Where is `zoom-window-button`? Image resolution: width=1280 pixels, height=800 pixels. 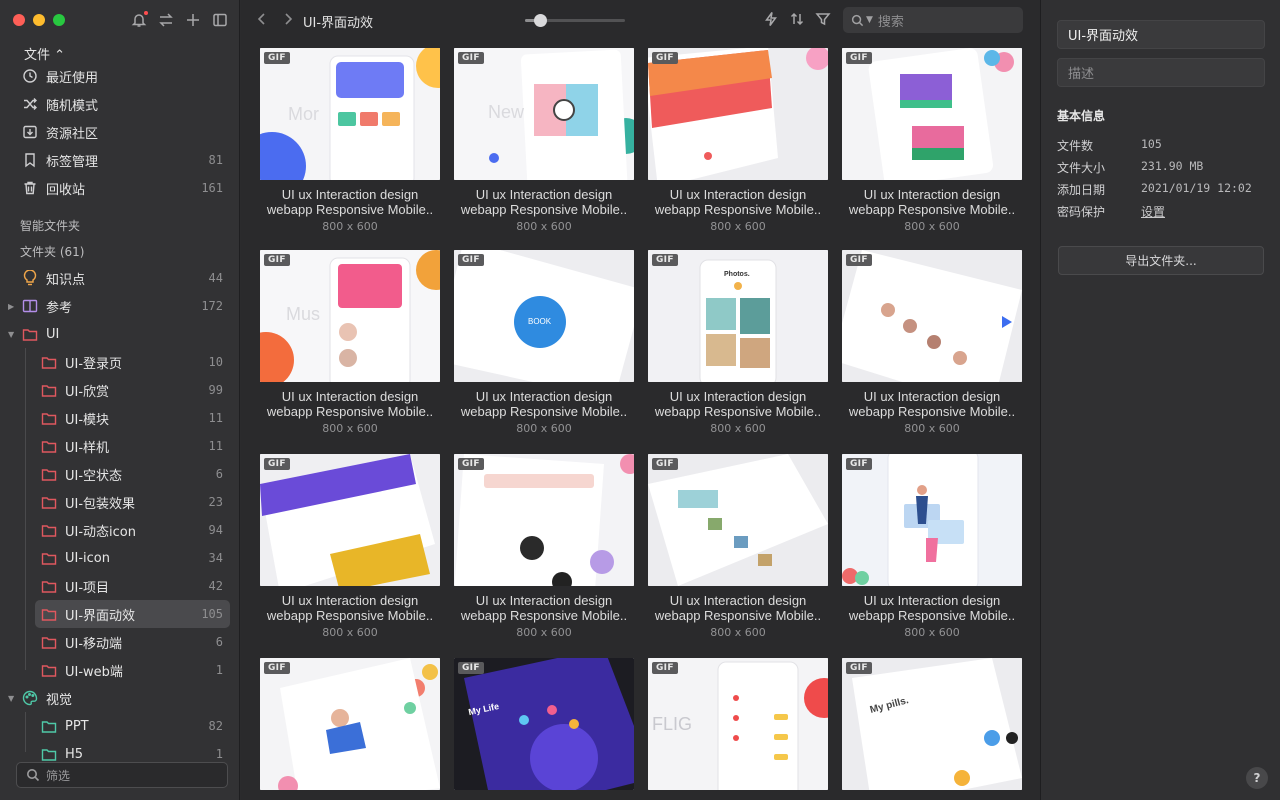 zoom-window-button is located at coordinates (59, 20).